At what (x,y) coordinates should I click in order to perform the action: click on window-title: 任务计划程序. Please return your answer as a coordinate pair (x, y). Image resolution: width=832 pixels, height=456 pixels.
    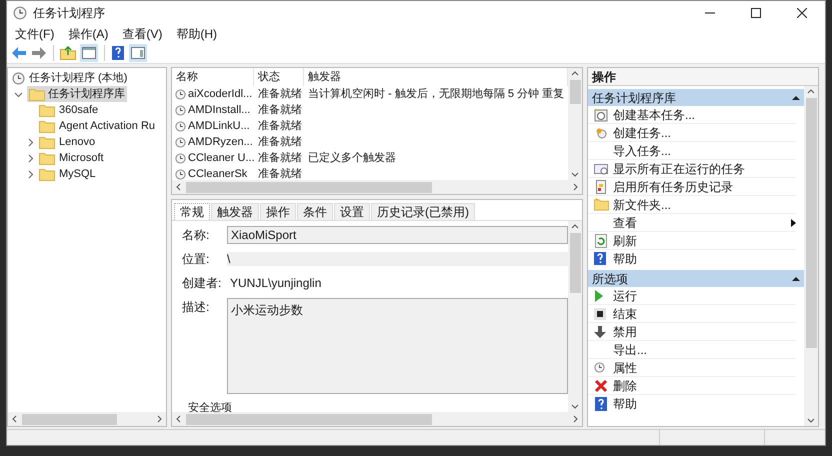
    Looking at the image, I should click on (69, 13).